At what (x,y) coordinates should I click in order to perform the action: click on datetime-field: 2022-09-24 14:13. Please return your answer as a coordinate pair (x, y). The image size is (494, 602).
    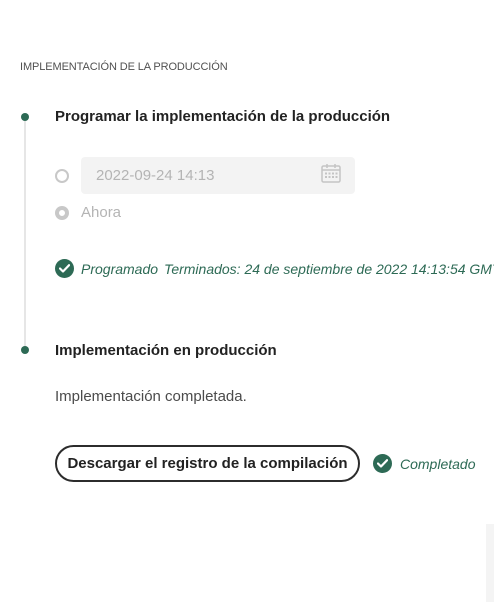
    Looking at the image, I should click on (218, 175).